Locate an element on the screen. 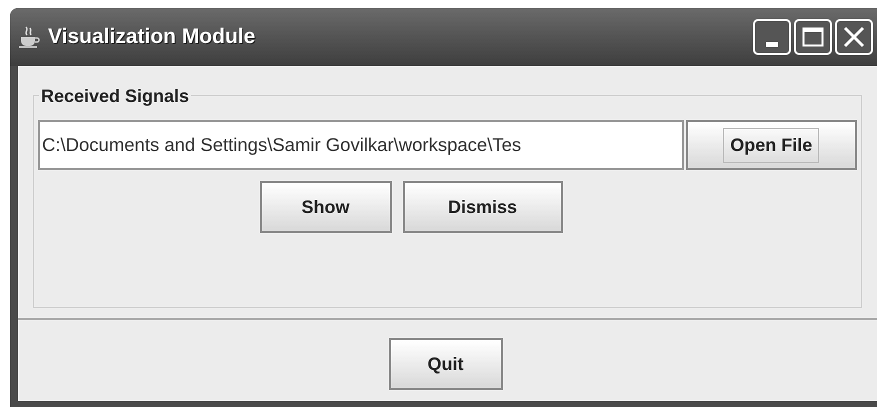 The image size is (877, 407). minimize-icon is located at coordinates (772, 44).